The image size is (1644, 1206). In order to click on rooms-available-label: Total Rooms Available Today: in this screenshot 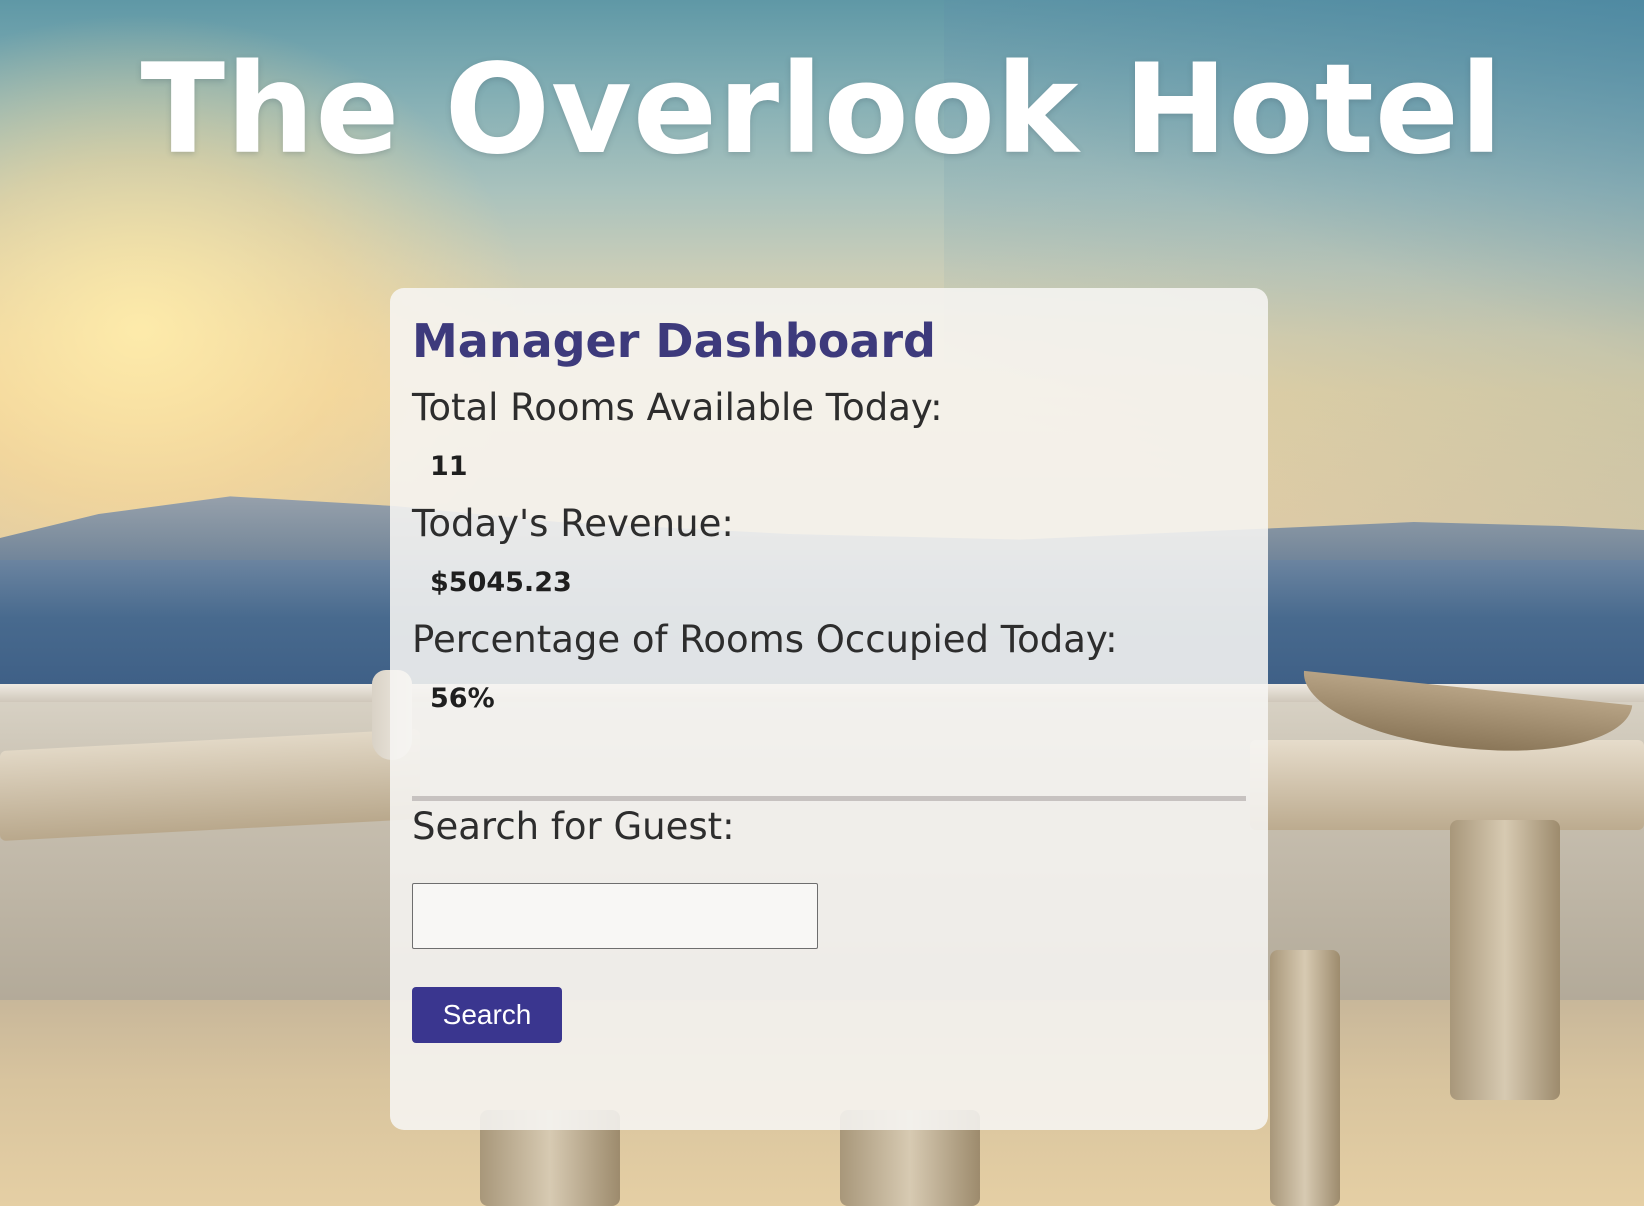, I will do `click(677, 407)`.